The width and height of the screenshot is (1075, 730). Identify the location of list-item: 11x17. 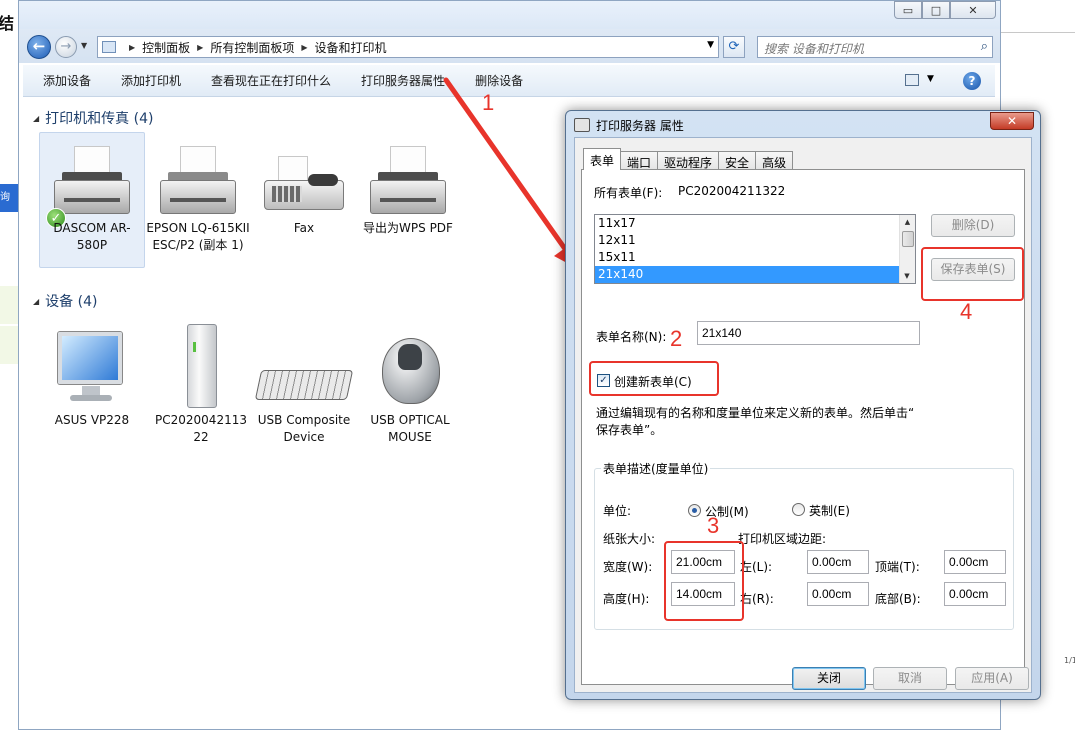
(748, 223).